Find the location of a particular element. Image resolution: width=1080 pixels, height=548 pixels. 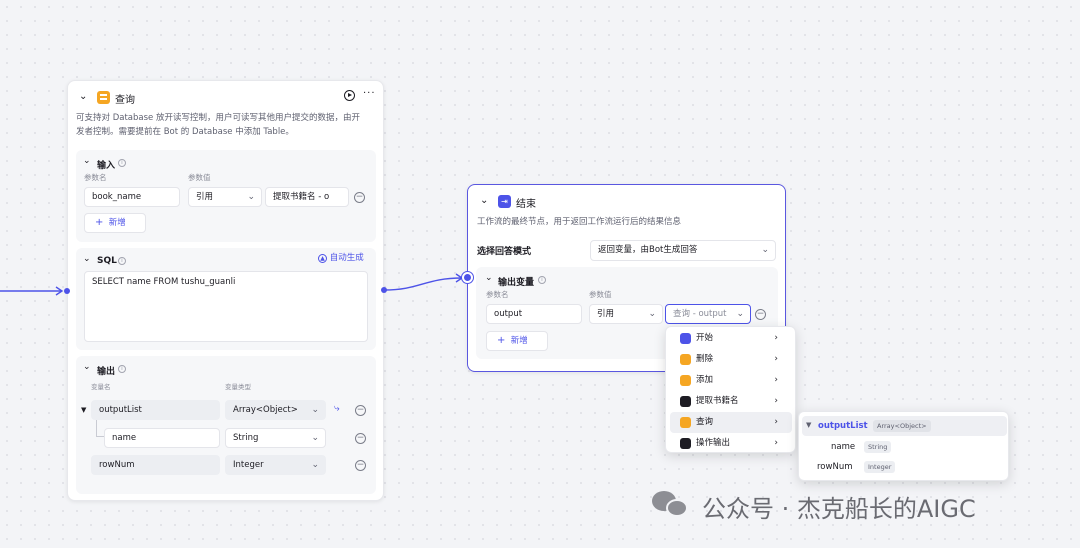

menu-item-query: 查询 › is located at coordinates (731, 422).